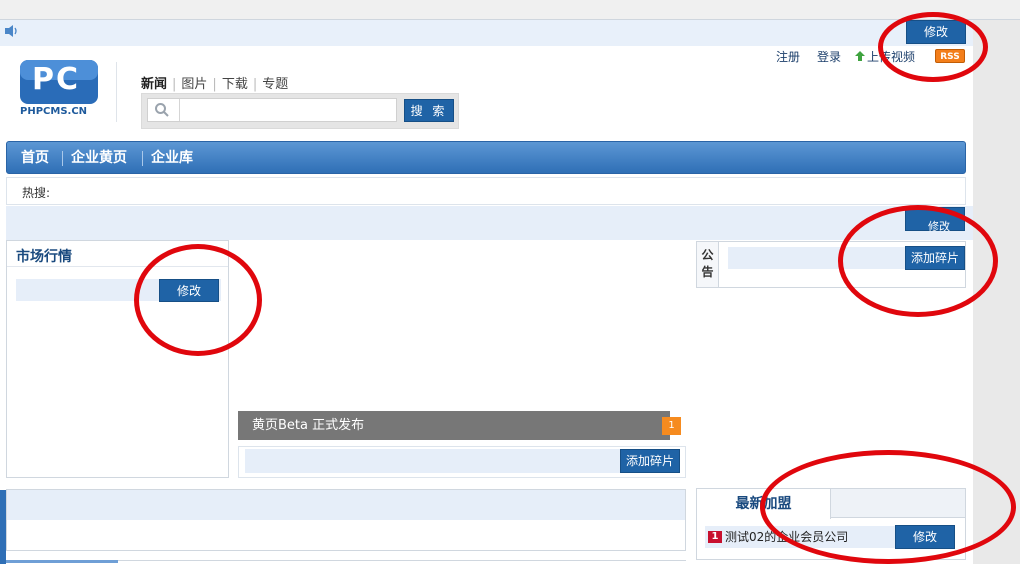 This screenshot has height=564, width=1020. What do you see at coordinates (788, 56) in the screenshot?
I see `register-link: 注册` at bounding box center [788, 56].